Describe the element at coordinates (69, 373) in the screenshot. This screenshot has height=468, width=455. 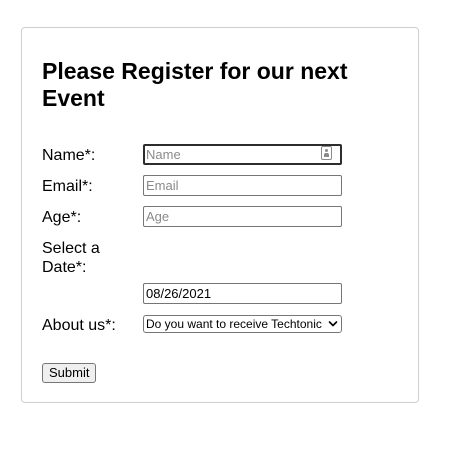
I see `submit-button: Submit` at that location.